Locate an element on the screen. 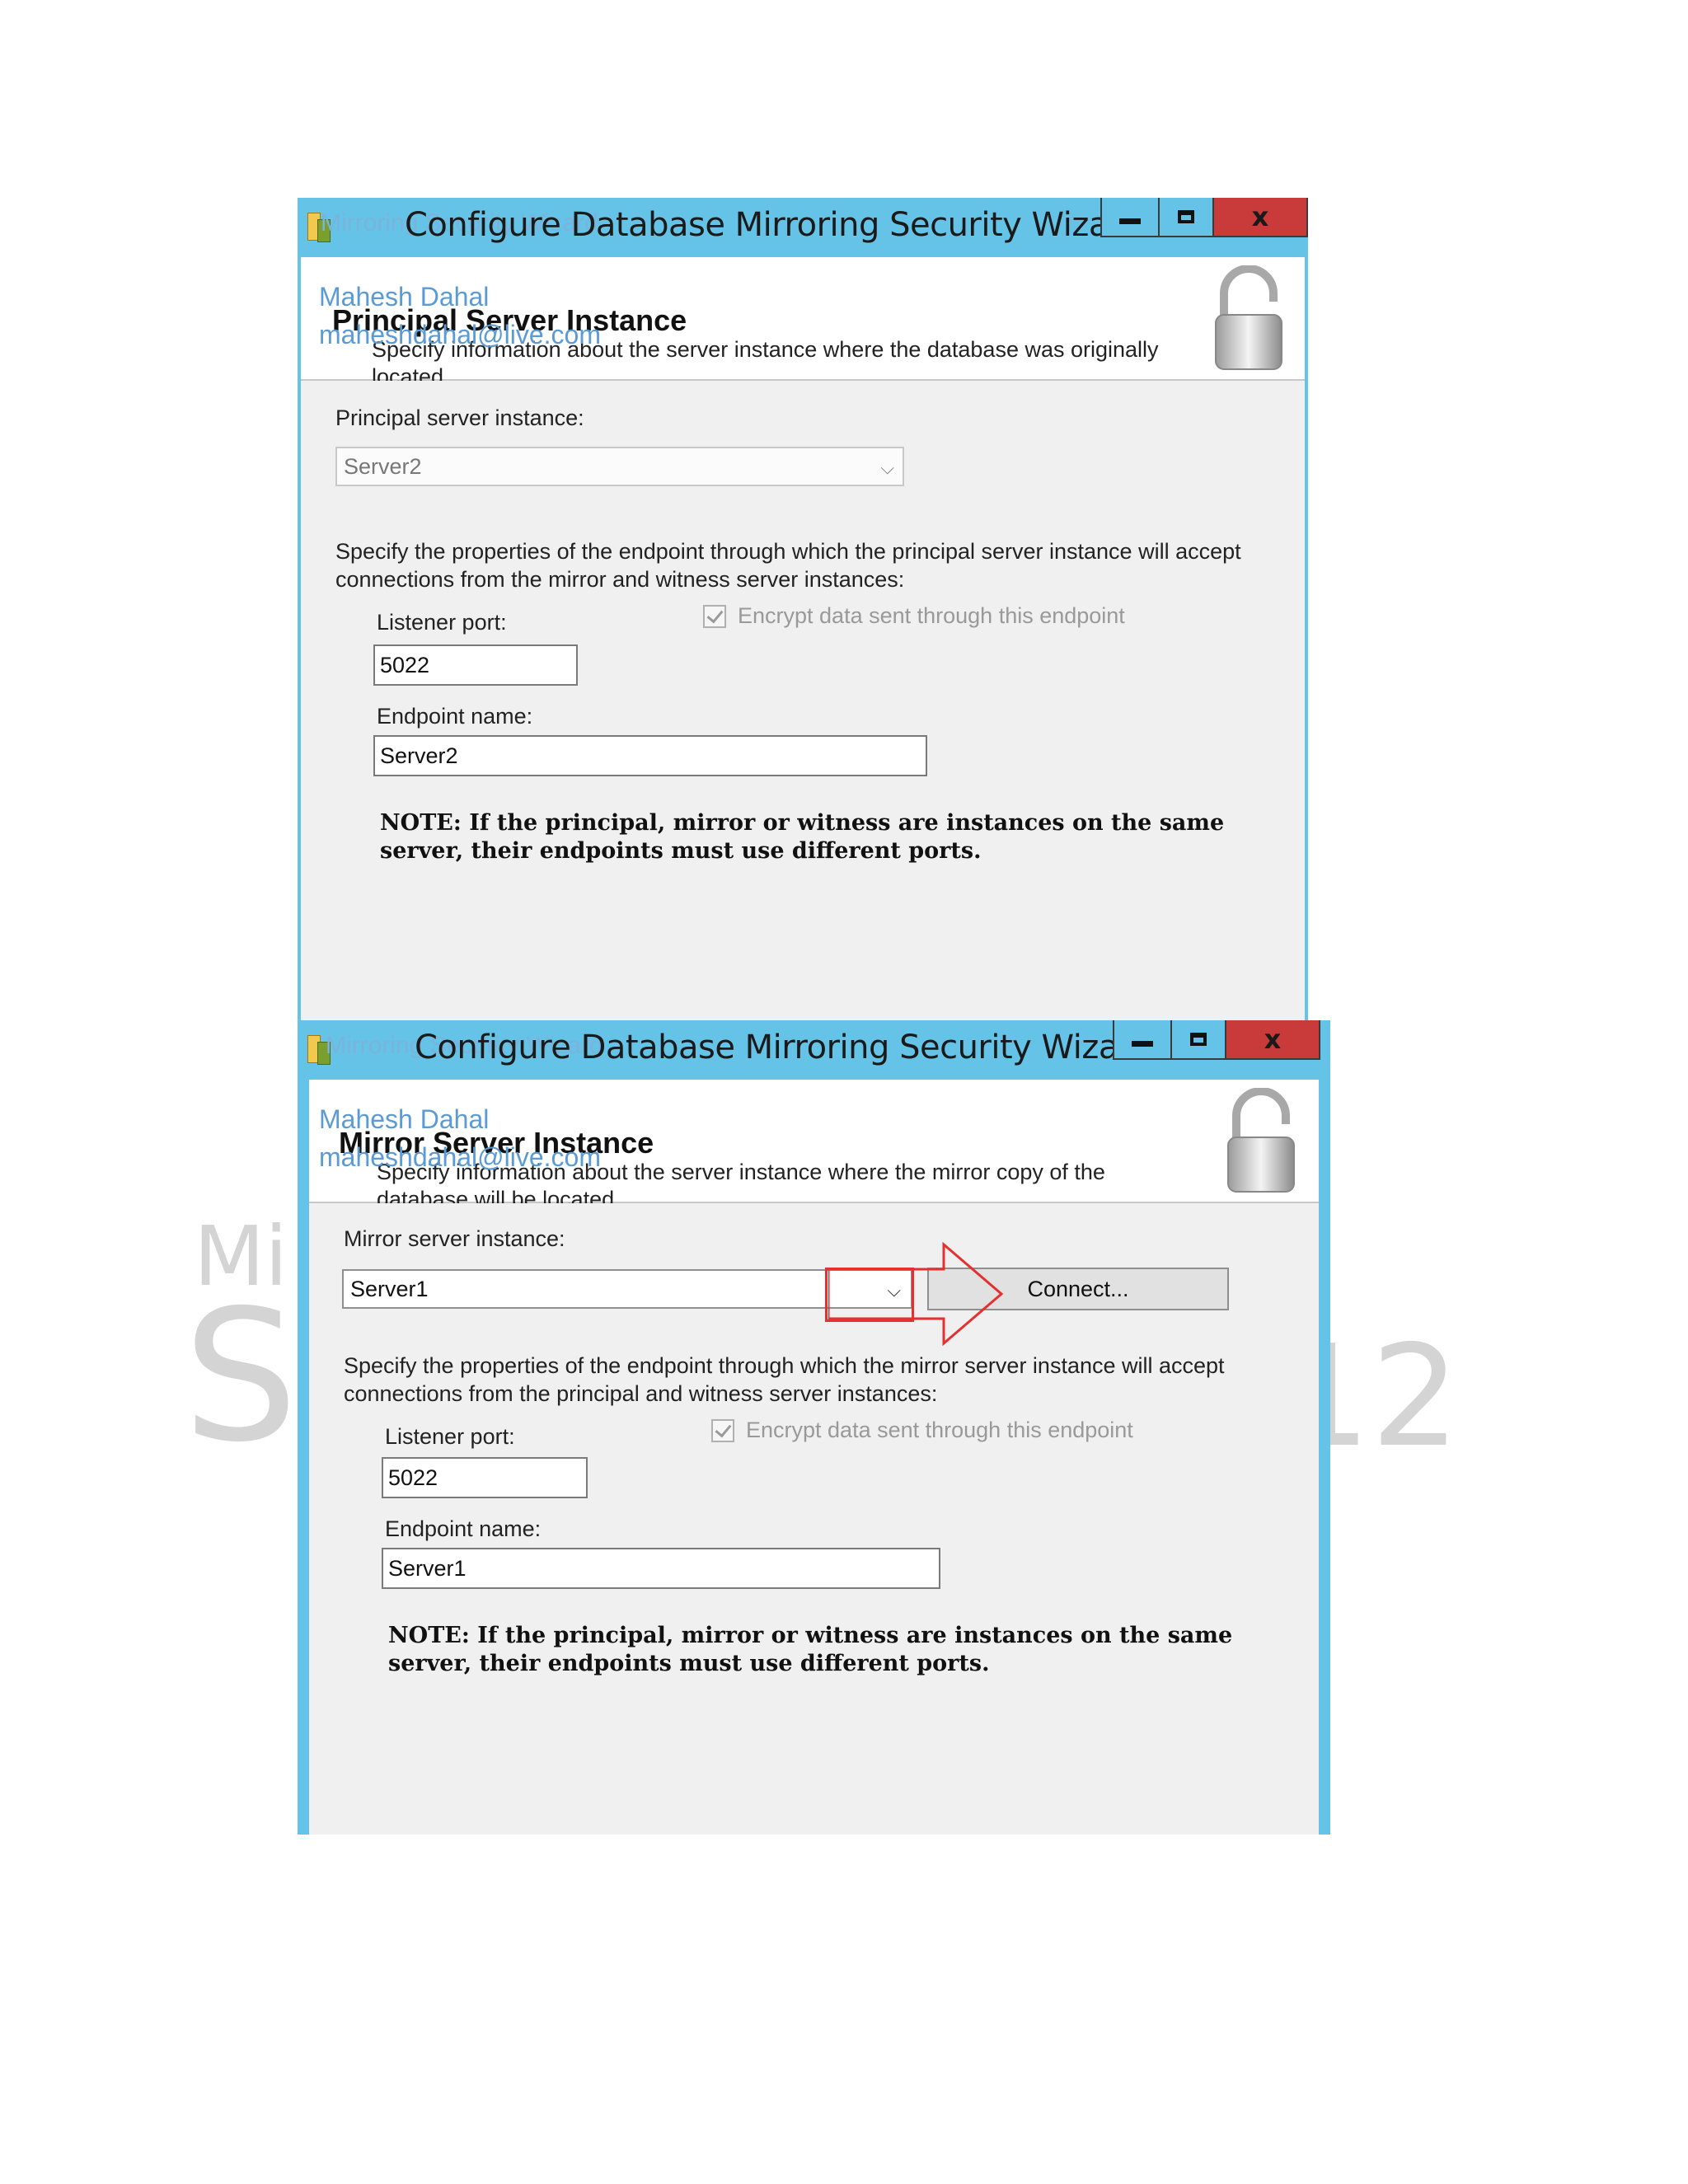 This screenshot has width=1688, height=2184. background-watermark-s: S is located at coordinates (240, 1376).